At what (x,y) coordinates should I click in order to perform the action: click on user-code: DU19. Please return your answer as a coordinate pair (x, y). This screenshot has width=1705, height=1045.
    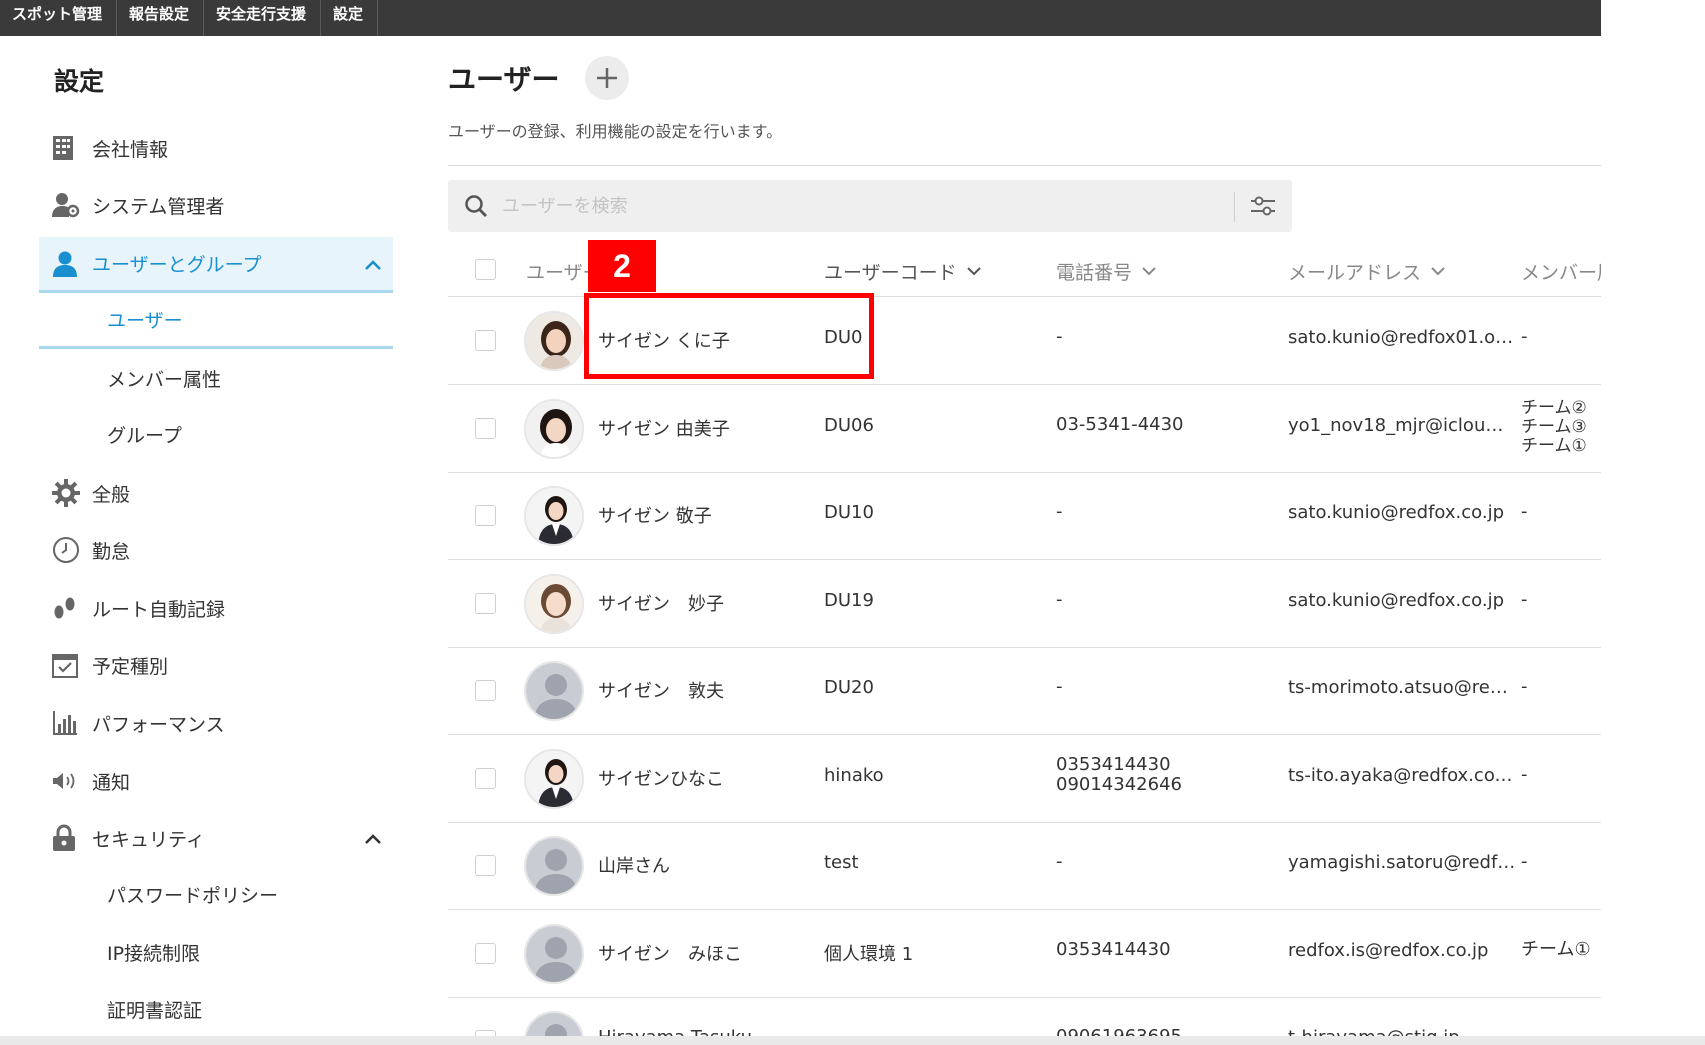
    Looking at the image, I should click on (849, 600).